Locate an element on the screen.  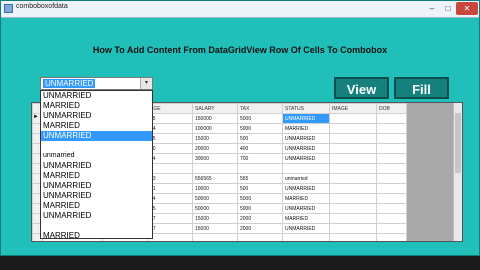
title-bar: comboboxofdata – □ ✕ is located at coordinates (240, 9).